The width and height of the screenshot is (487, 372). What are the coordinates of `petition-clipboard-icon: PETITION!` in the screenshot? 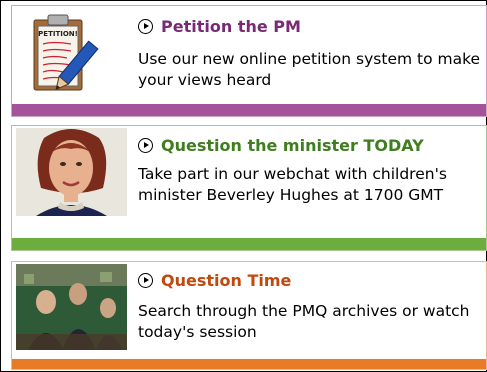 It's located at (61, 54).